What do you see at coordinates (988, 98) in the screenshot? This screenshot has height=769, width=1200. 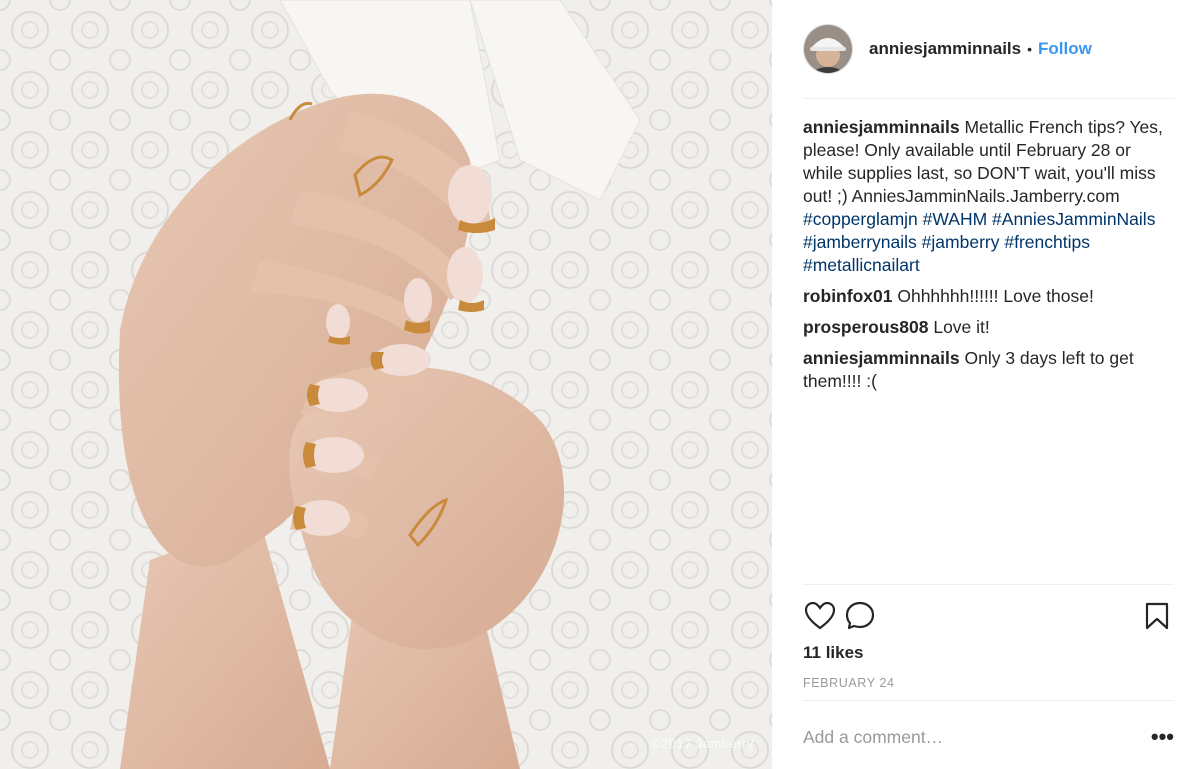 I see `header-divider` at bounding box center [988, 98].